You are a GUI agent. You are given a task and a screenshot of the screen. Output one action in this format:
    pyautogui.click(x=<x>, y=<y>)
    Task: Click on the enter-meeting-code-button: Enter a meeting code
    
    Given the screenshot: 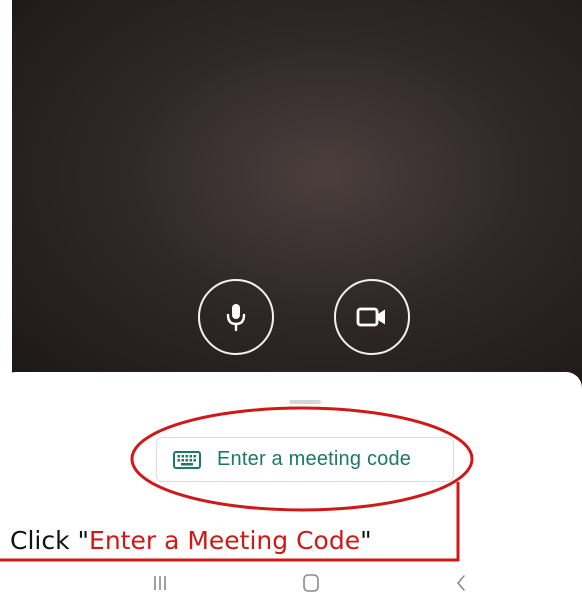 What is the action you would take?
    pyautogui.click(x=305, y=459)
    